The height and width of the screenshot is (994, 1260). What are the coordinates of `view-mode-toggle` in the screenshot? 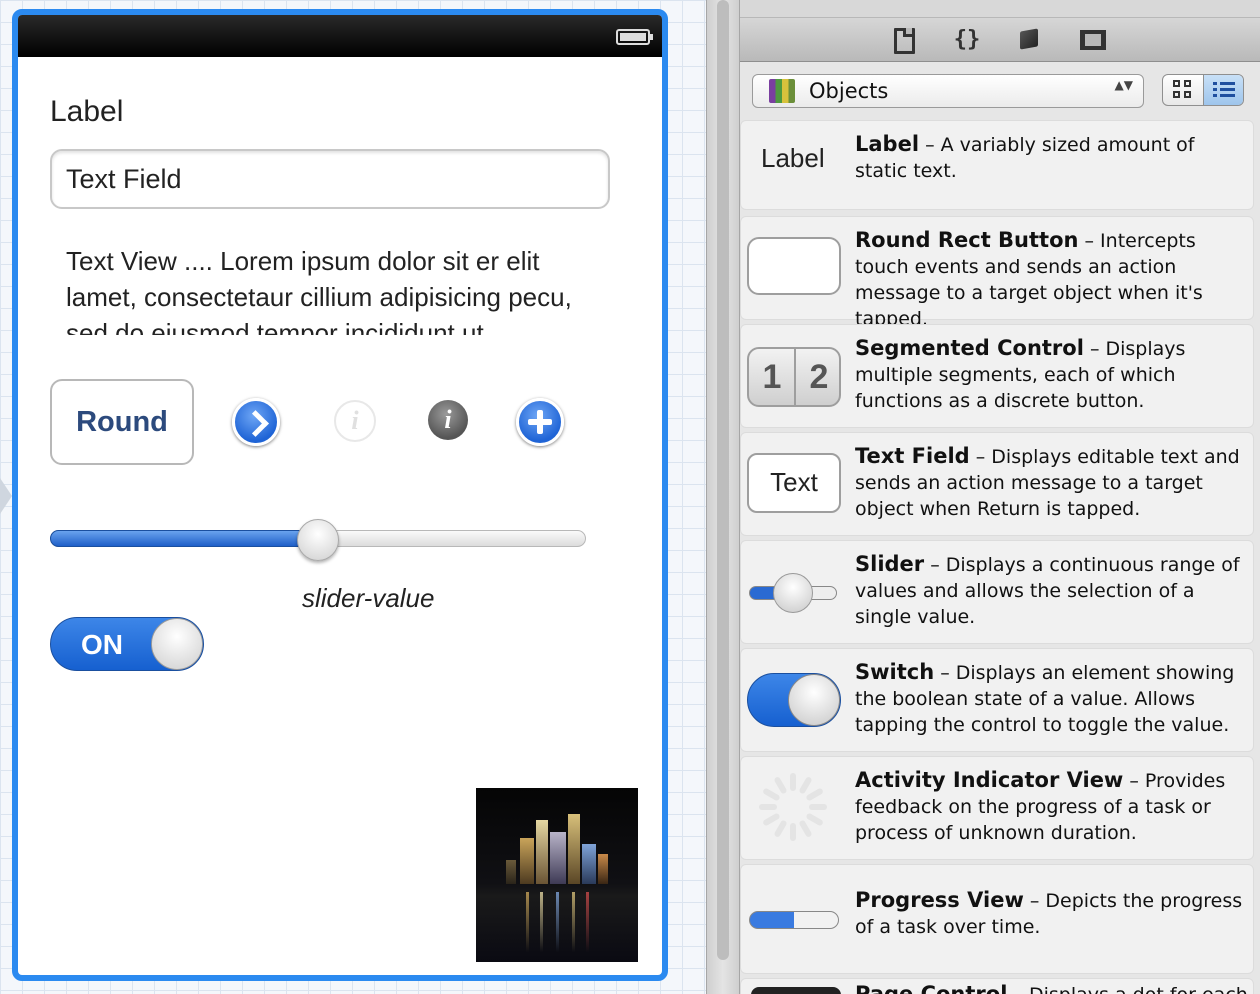 It's located at (1203, 90).